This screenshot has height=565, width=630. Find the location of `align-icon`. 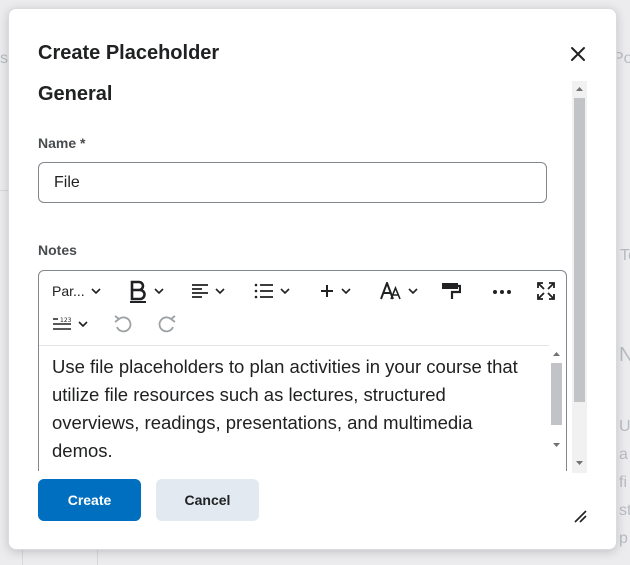

align-icon is located at coordinates (200, 291).